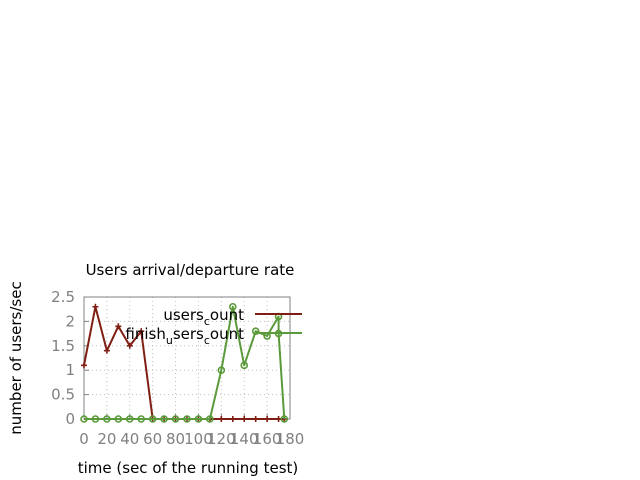 This screenshot has height=480, width=640. I want to click on x-tick-label: 0, so click(84, 439).